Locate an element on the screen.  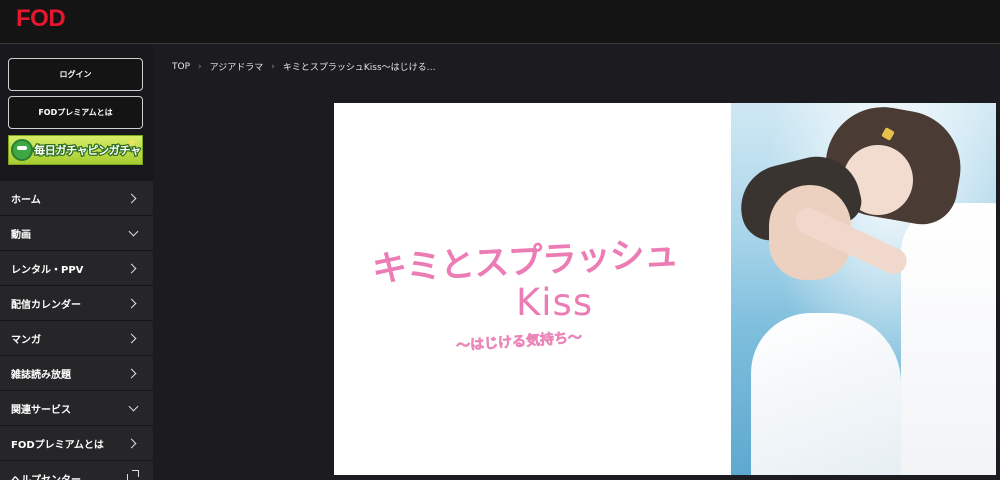
hero-subtitle: 〜はじける気持ち〜 is located at coordinates (519, 342).